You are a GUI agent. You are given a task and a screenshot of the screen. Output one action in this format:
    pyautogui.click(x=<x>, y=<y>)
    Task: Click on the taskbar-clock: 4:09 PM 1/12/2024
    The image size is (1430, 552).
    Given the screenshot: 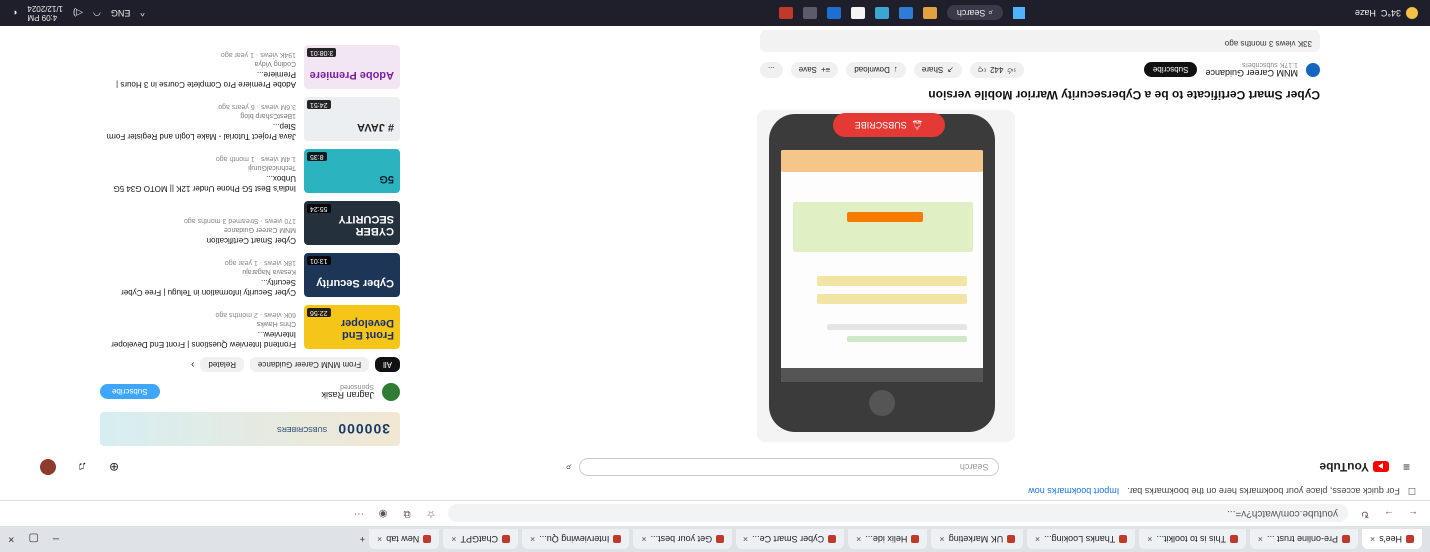 What is the action you would take?
    pyautogui.click(x=45, y=13)
    